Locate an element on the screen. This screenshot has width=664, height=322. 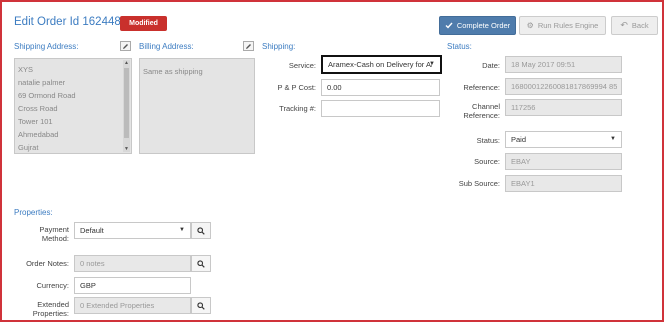
check-icon is located at coordinates (449, 25).